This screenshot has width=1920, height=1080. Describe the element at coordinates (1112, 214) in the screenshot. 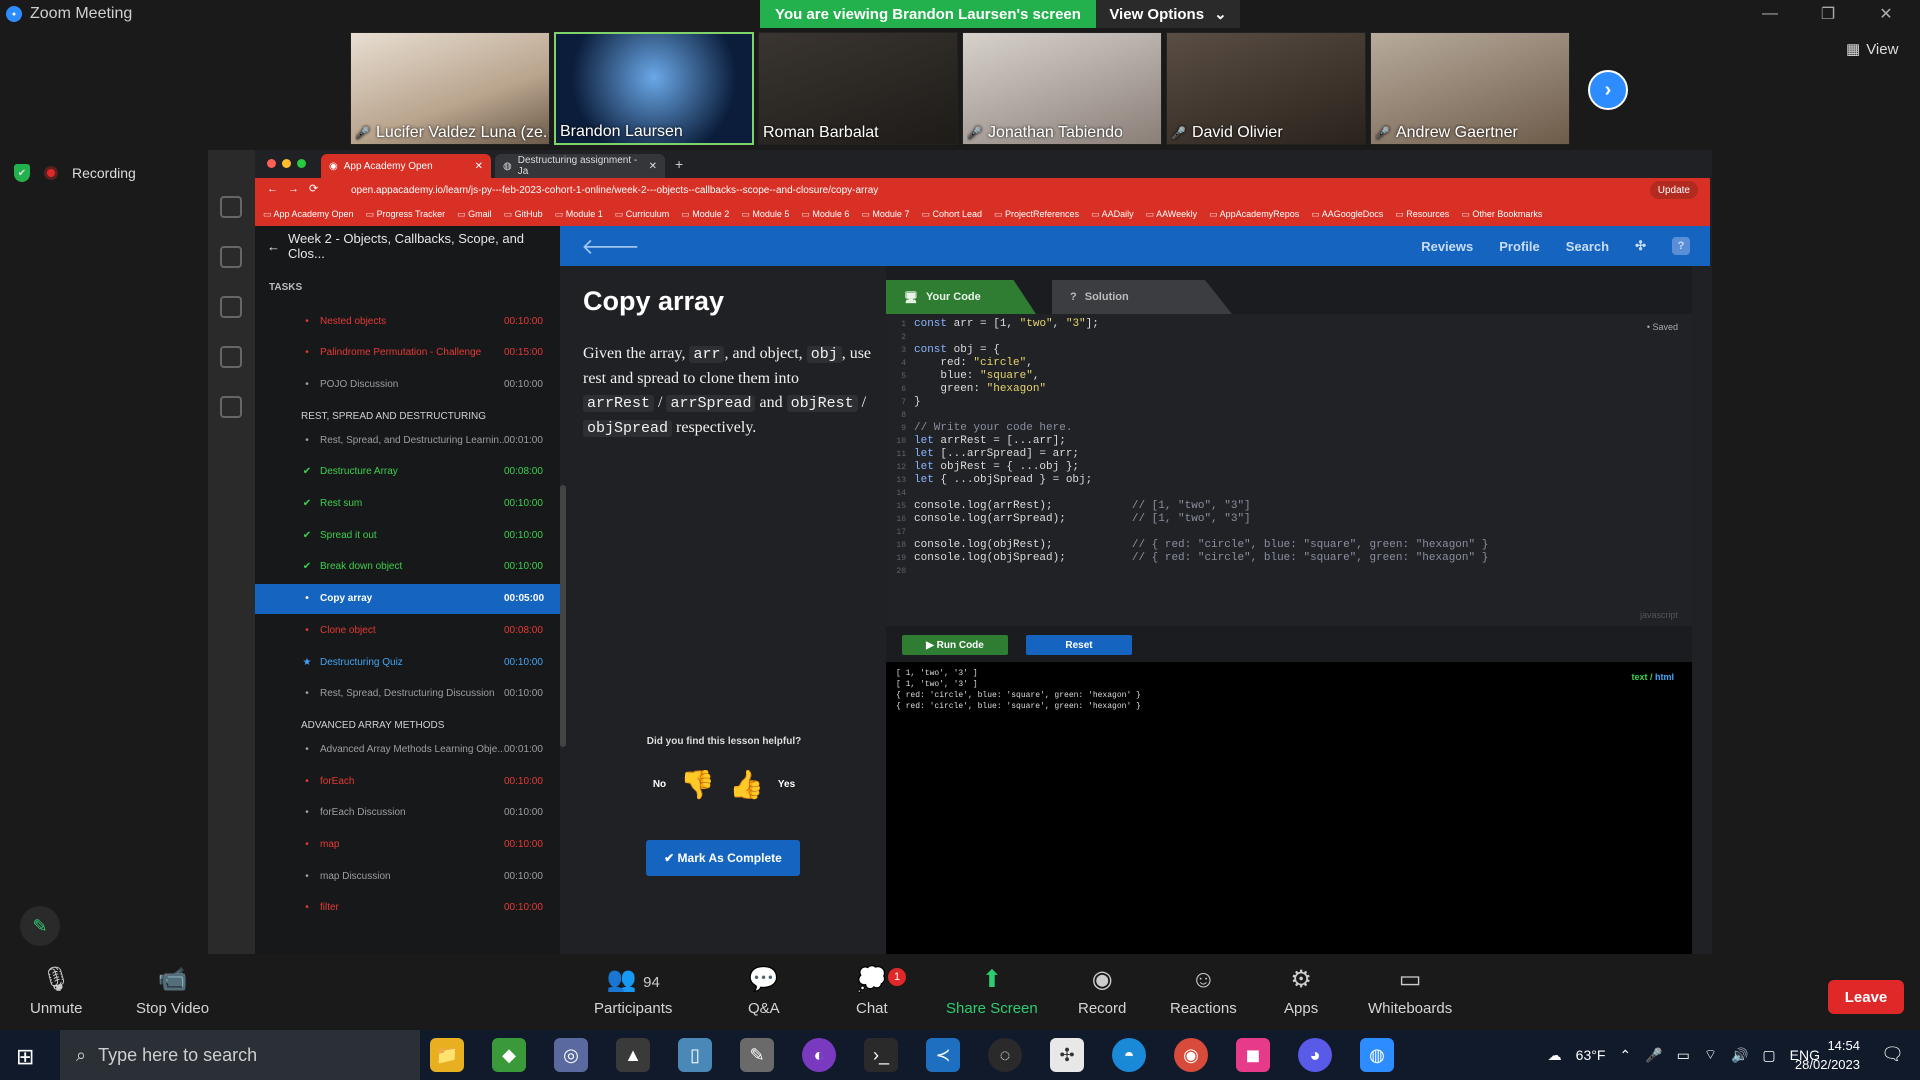

I see `bookmark-item: AADaily` at that location.